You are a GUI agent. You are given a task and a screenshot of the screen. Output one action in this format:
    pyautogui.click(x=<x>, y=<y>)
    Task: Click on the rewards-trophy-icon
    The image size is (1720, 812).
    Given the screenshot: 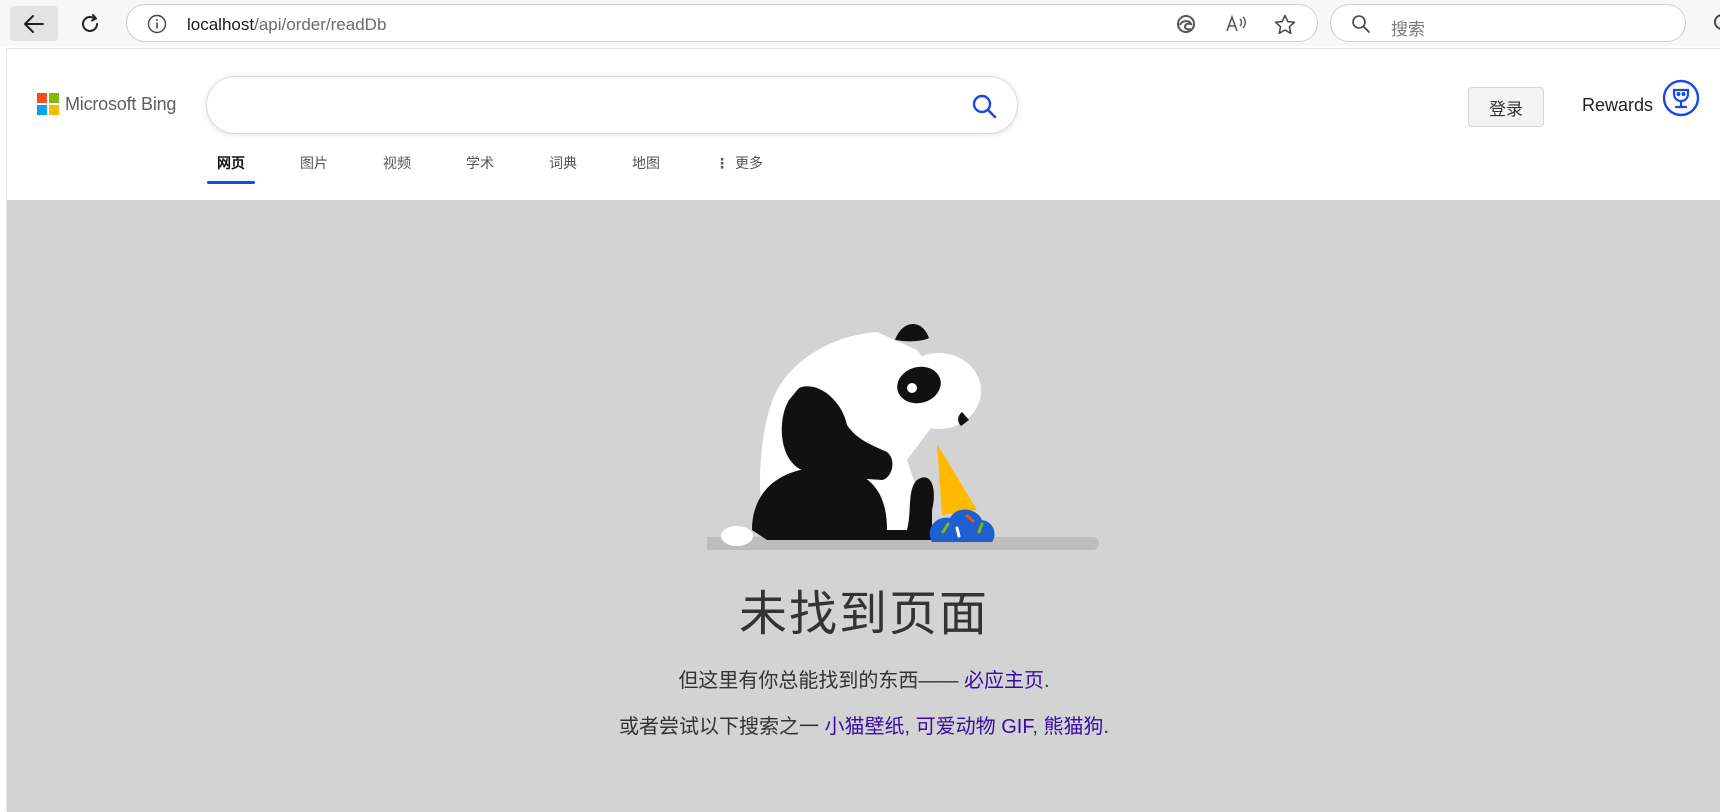 What is the action you would take?
    pyautogui.click(x=1681, y=98)
    